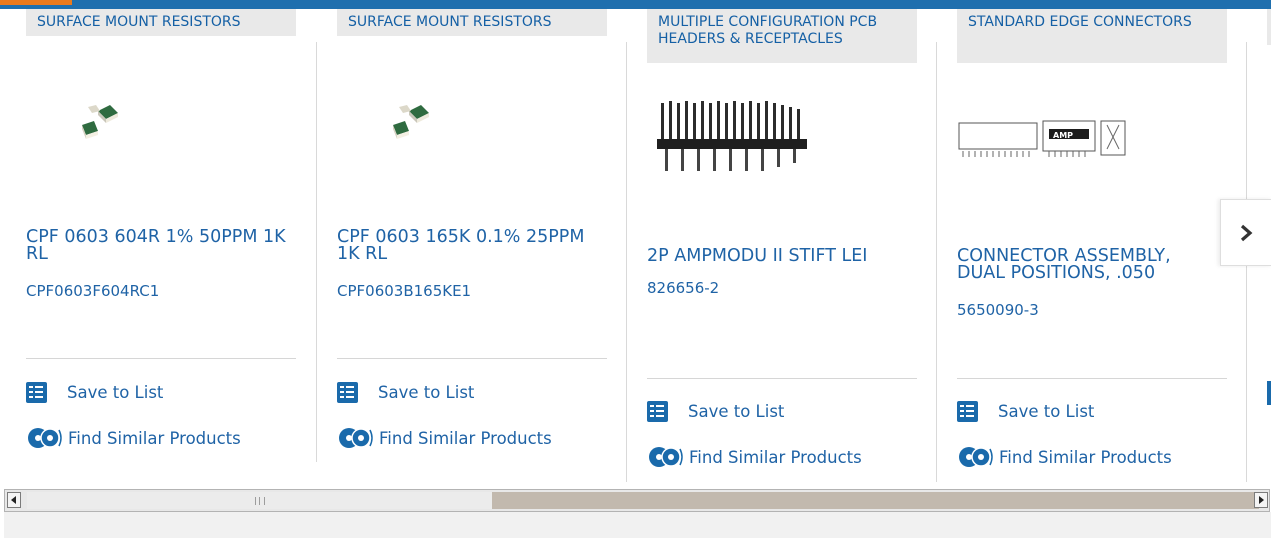  I want to click on product-title: CPF 0603 165K 0.1% 25PPM 1K RL, so click(469, 245).